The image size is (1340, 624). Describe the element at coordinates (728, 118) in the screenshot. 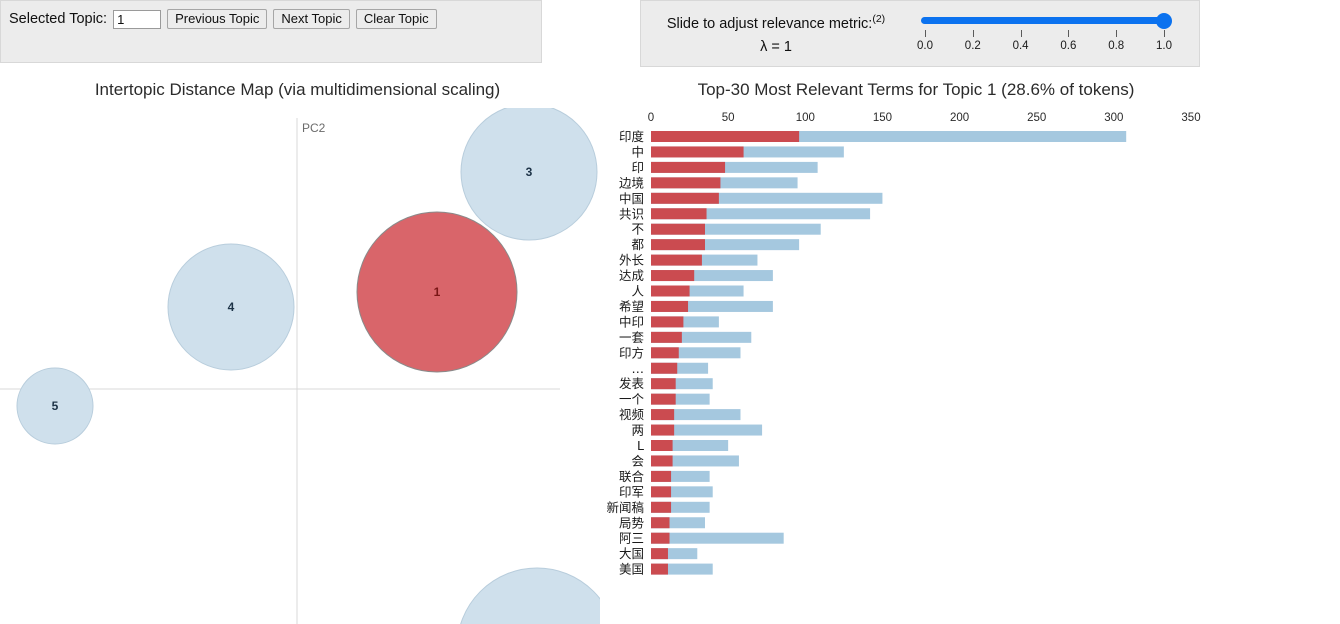

I see `barchart-x-tick-label: 50` at that location.